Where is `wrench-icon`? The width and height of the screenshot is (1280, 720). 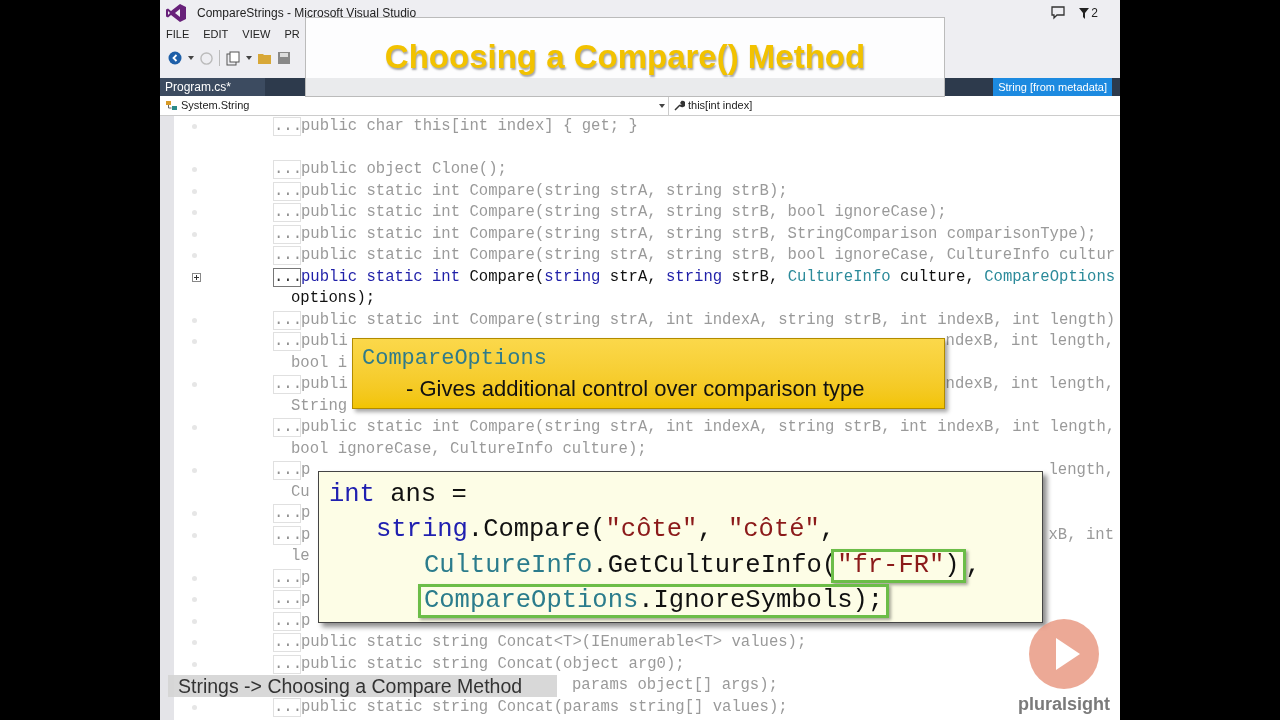
wrench-icon is located at coordinates (679, 105).